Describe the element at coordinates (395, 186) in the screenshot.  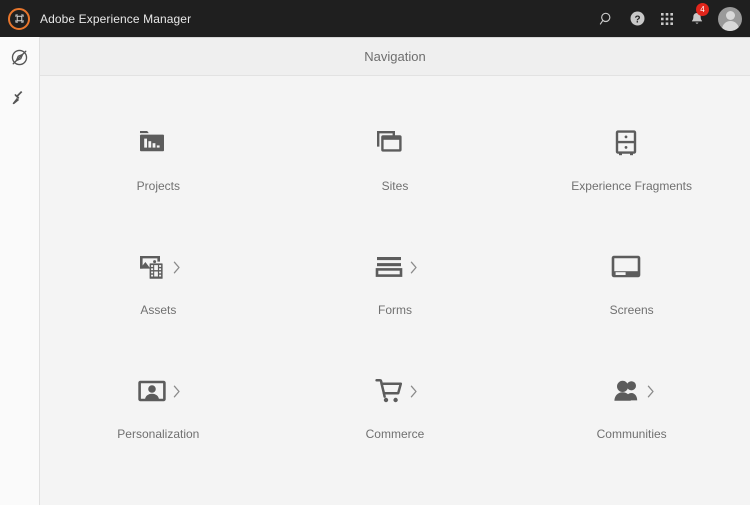
I see `tile-label: Sites` at that location.